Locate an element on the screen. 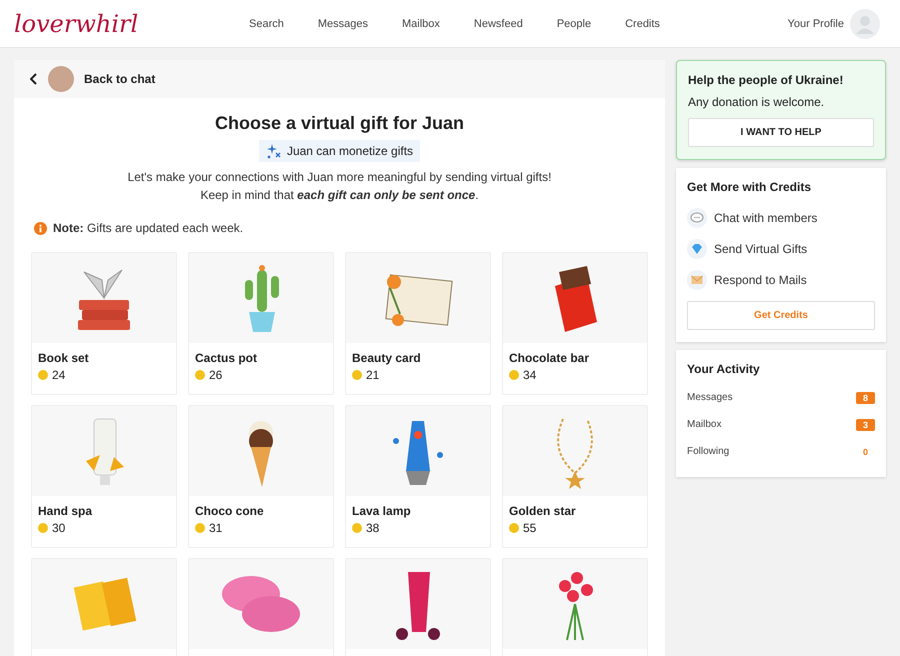 Image resolution: width=900 pixels, height=656 pixels. activity-title: Your Activity is located at coordinates (724, 369).